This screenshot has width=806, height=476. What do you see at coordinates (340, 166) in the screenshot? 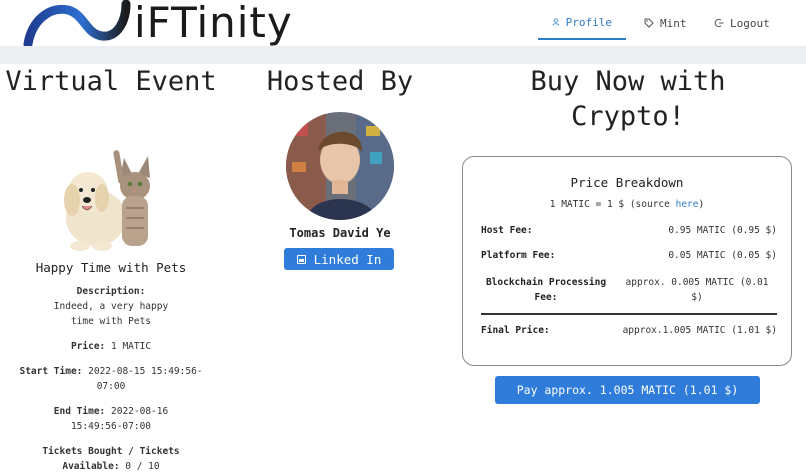
I see `host-avatar` at bounding box center [340, 166].